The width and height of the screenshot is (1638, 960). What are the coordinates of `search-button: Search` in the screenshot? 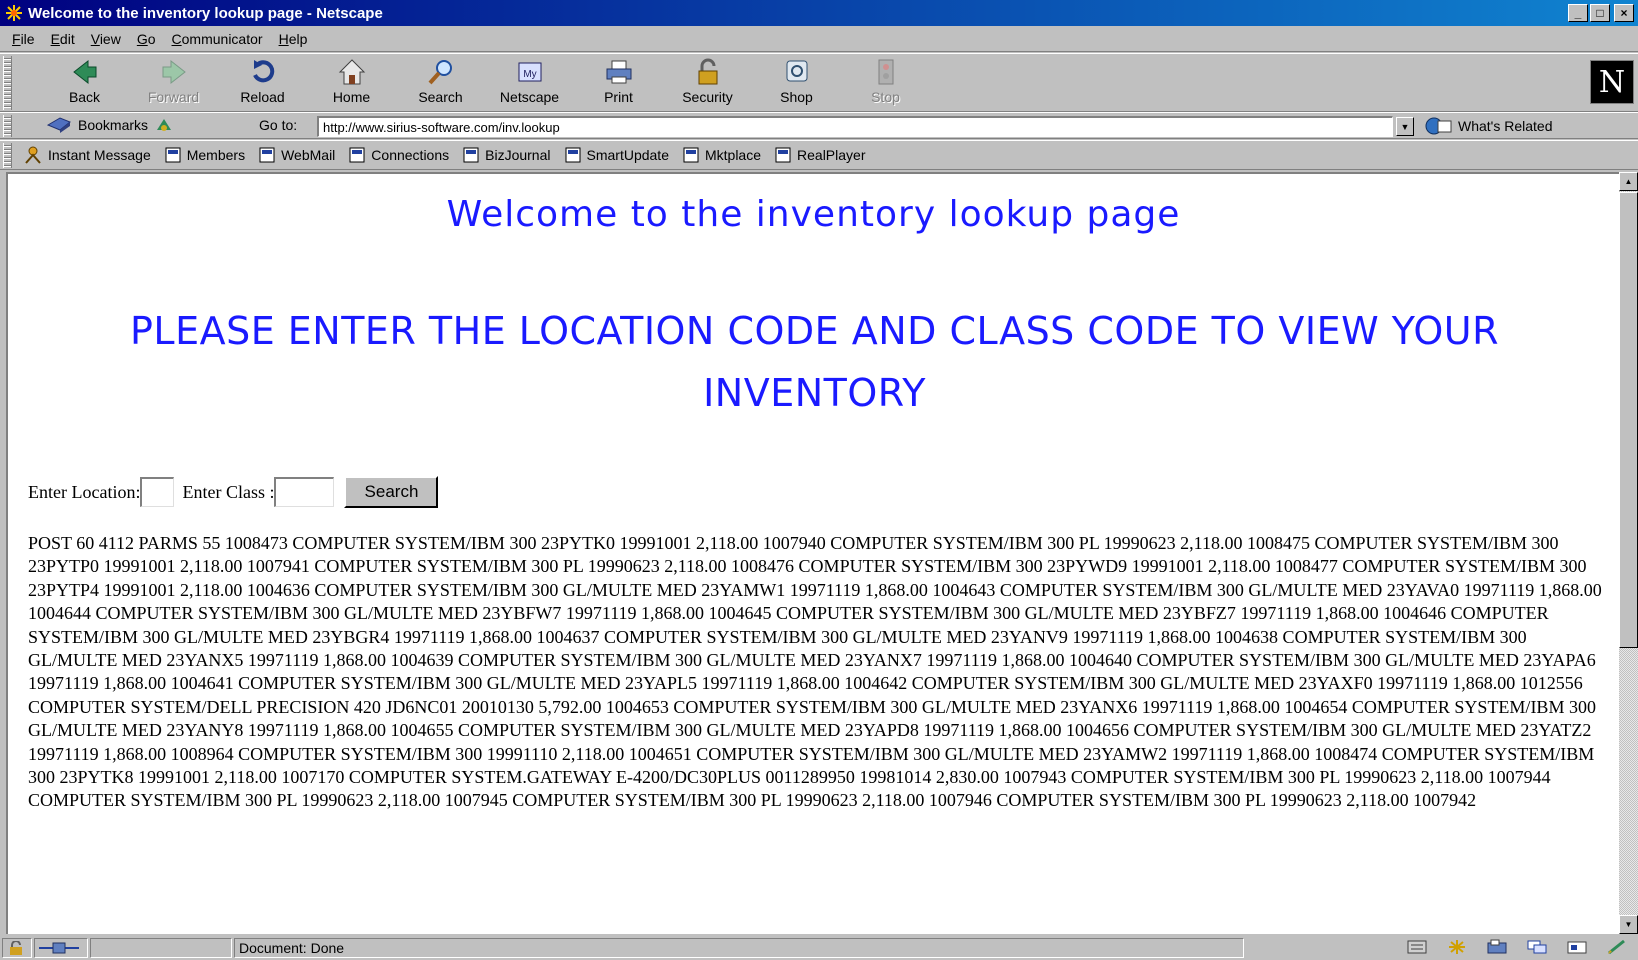 It's located at (391, 492).